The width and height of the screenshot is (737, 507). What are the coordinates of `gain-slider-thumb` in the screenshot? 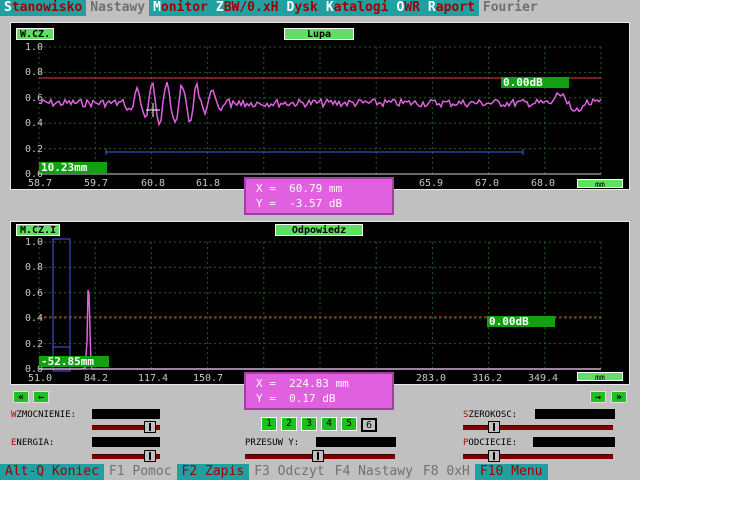 It's located at (150, 427).